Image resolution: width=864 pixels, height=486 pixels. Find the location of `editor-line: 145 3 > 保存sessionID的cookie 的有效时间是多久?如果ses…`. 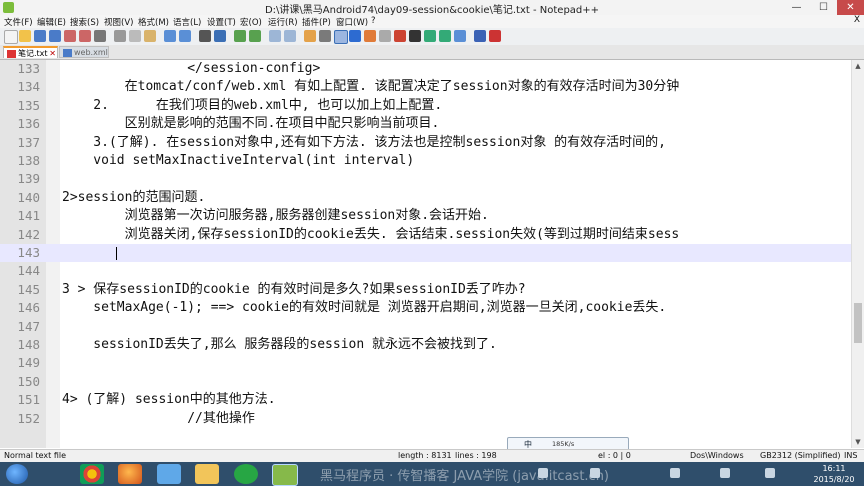

editor-line: 145 3 > 保存sessionID的cookie 的有效时间是多久?如果ses… is located at coordinates (426, 290).